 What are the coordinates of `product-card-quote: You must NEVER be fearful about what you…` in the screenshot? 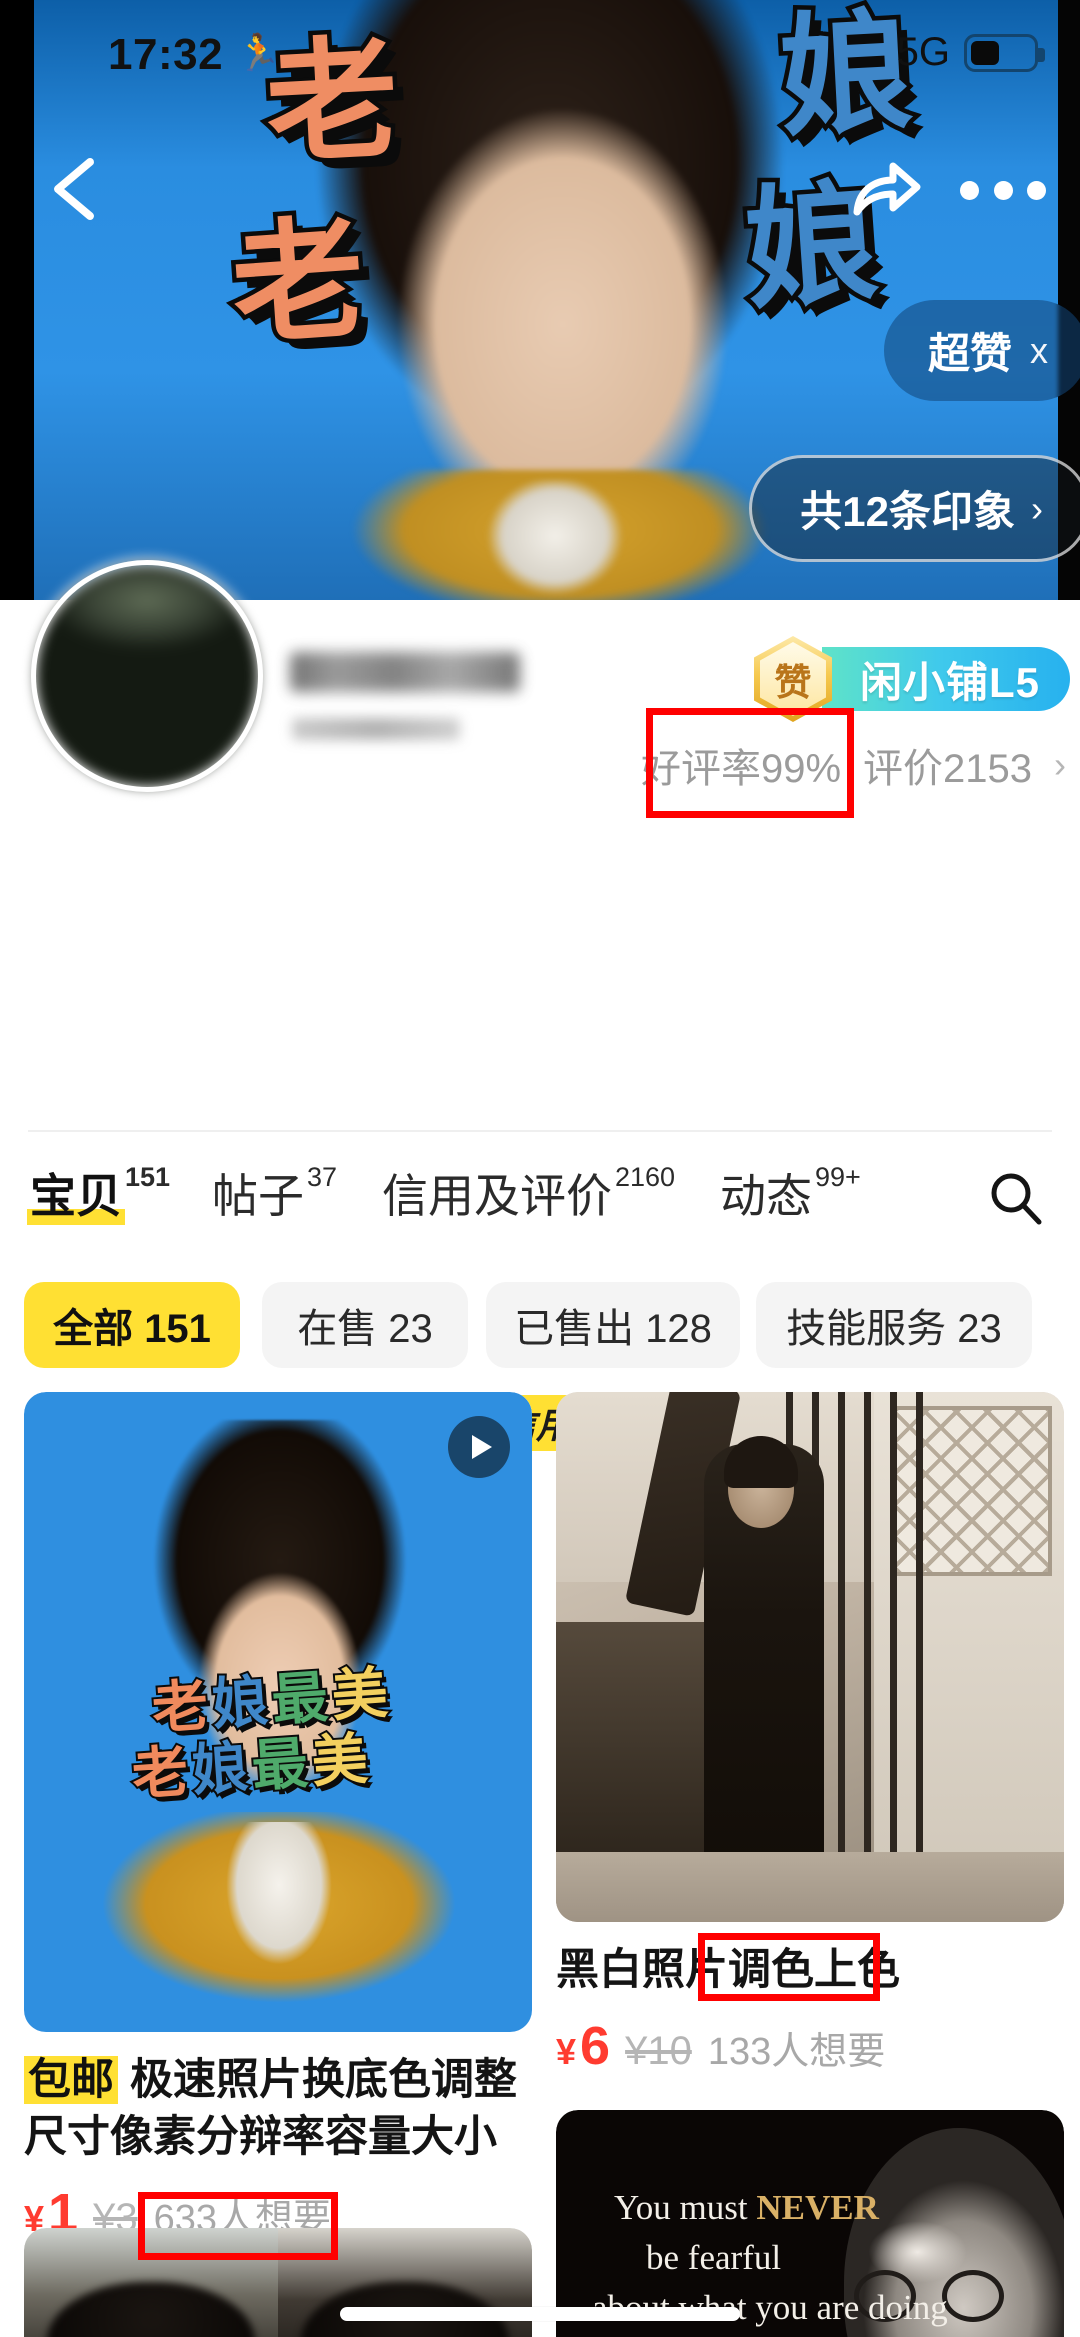 It's located at (810, 2223).